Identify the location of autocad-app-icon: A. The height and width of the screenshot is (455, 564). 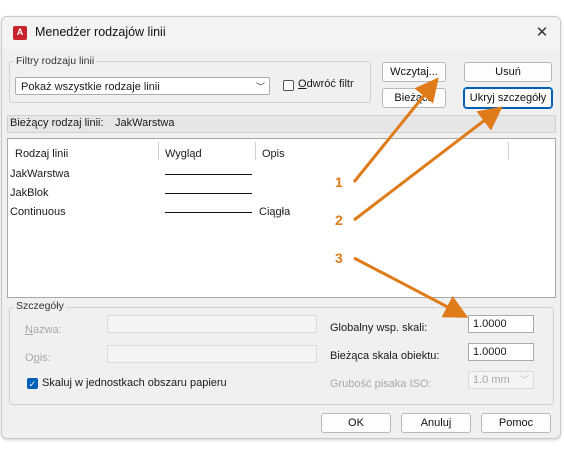
(20, 33).